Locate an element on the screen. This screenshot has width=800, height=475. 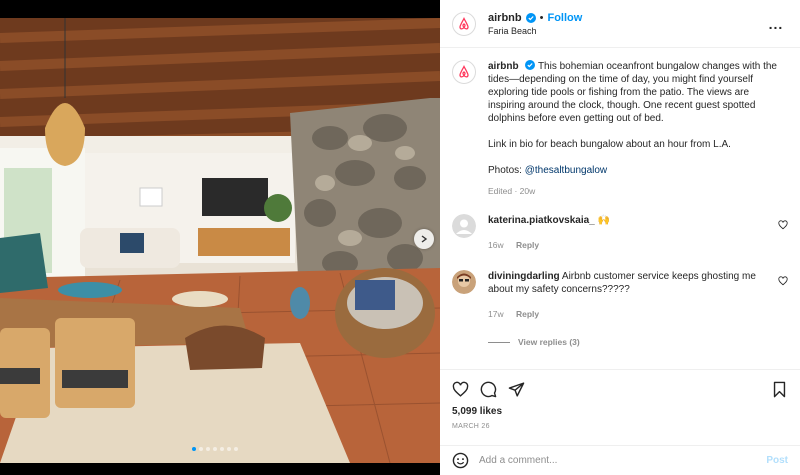
post-actions: 5,099 likes MARCH 26 is located at coordinates (620, 407).